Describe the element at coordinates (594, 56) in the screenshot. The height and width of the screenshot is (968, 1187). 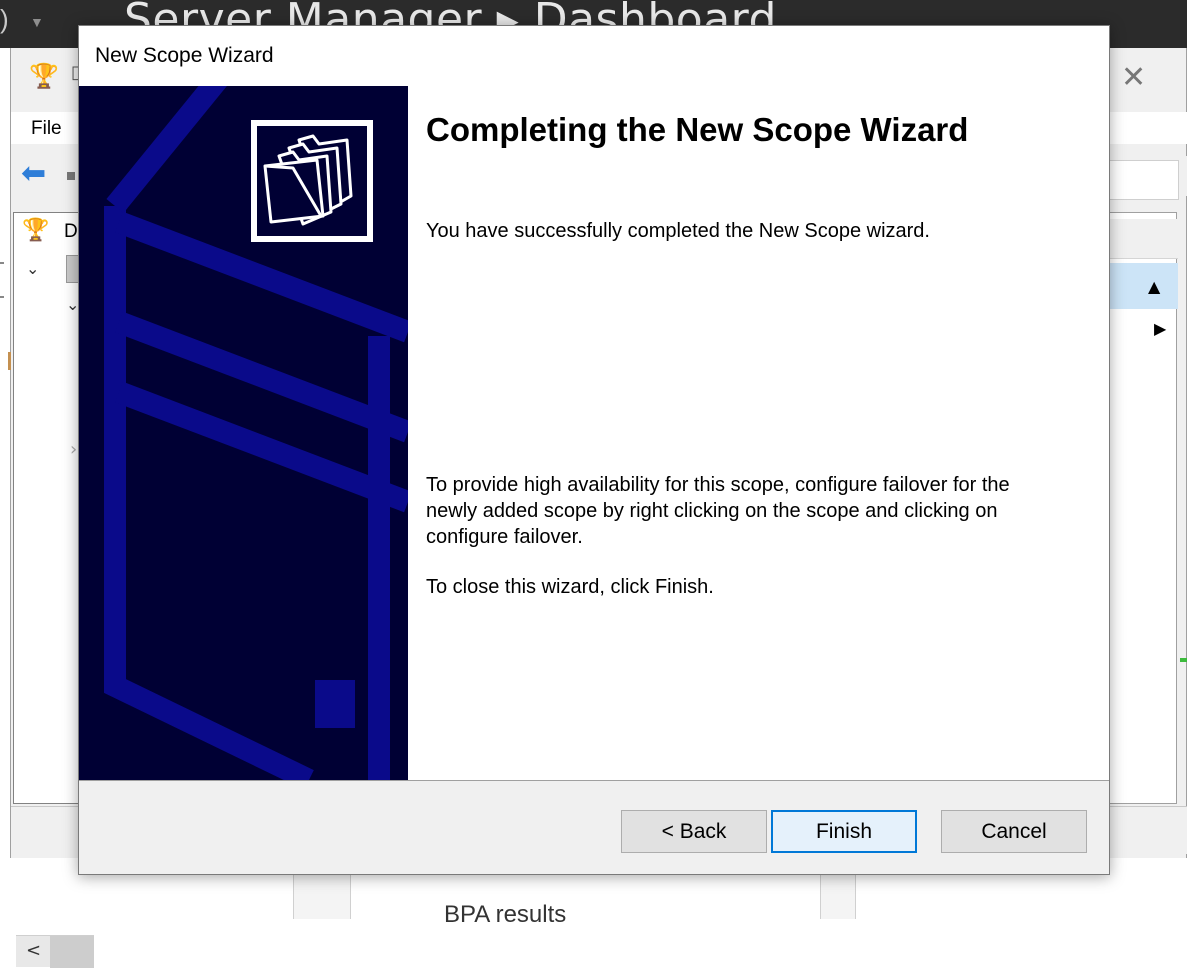
I see `wizard-titlebar: New Scope Wizard` at that location.